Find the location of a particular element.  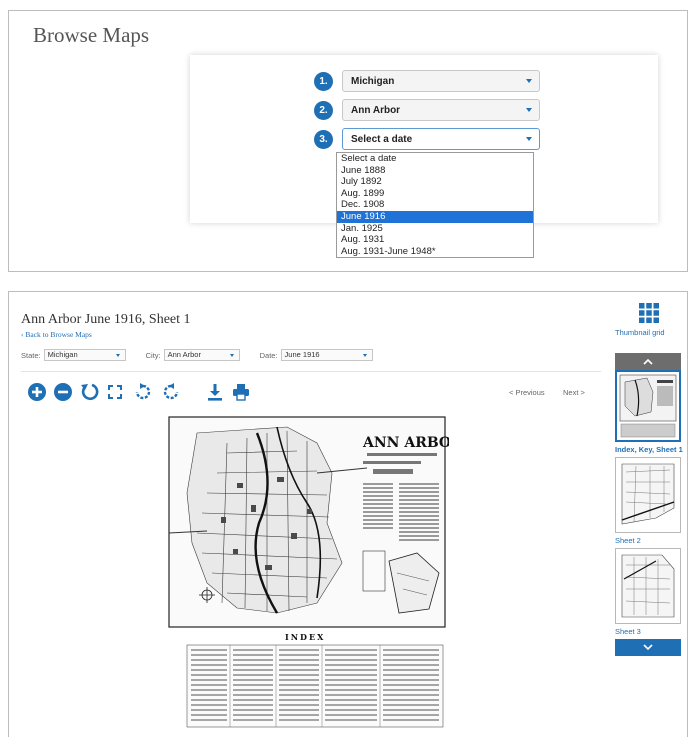

date-option: Aug. 1899 is located at coordinates (435, 194).